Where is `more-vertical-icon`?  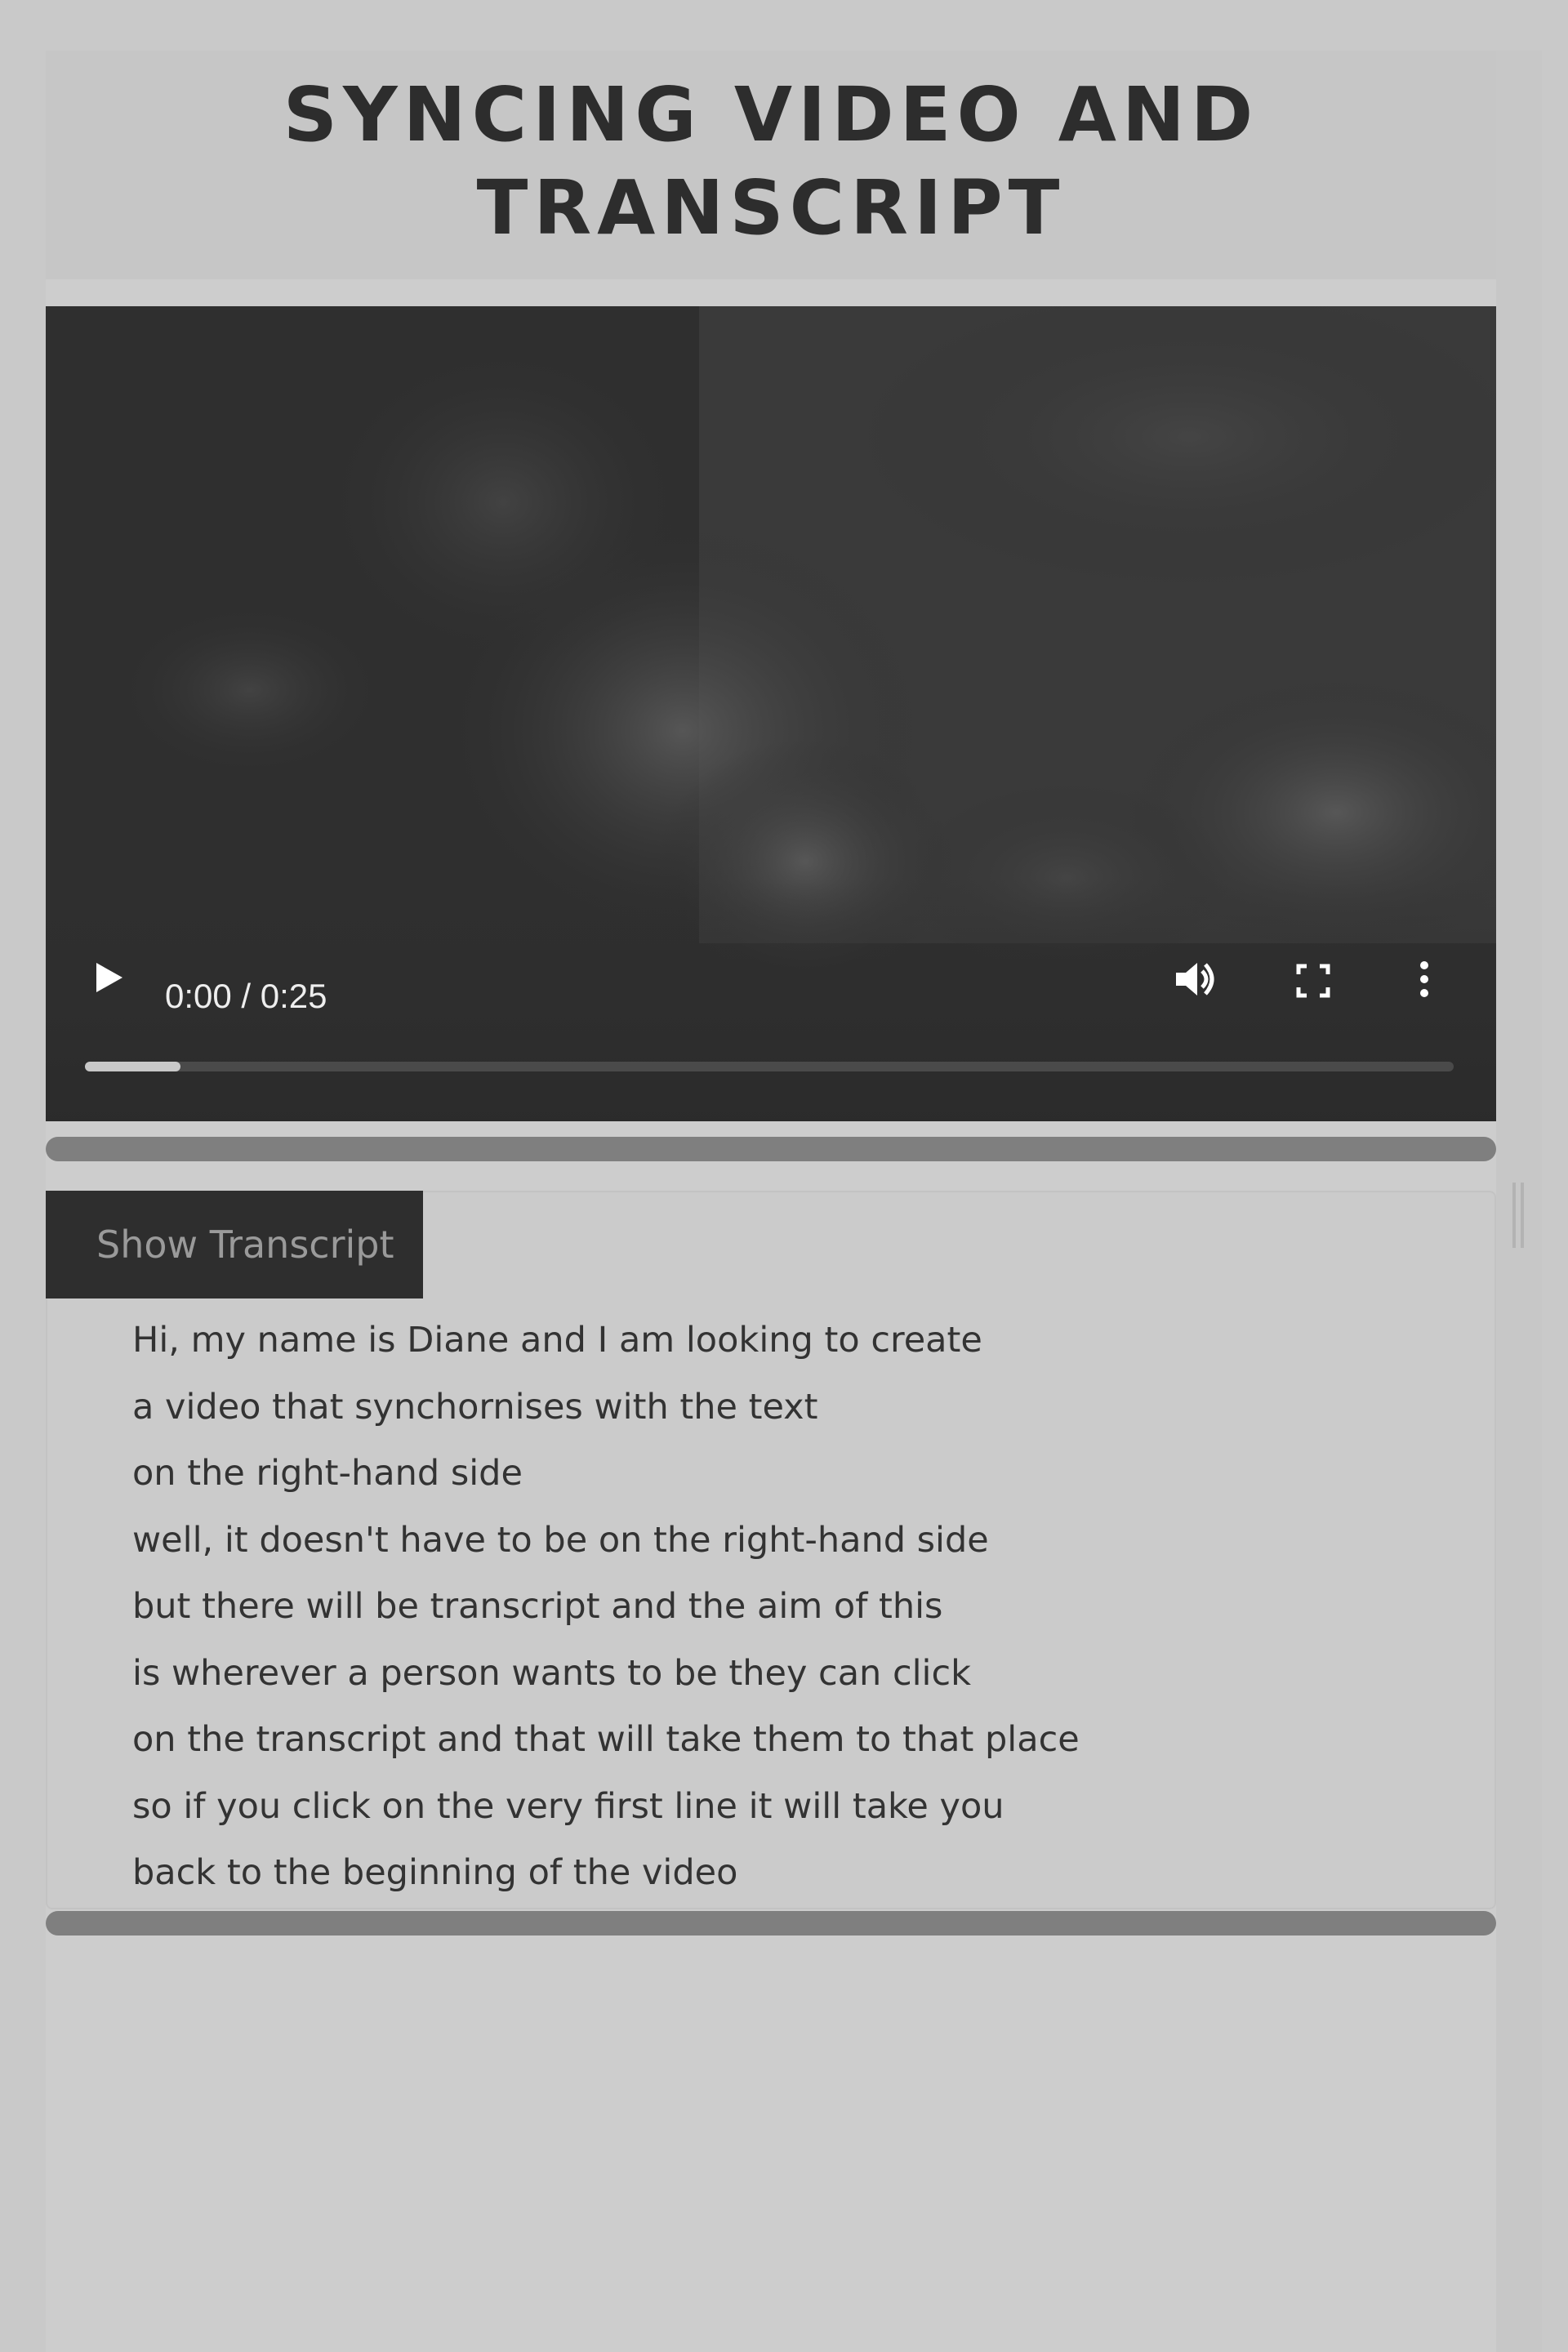
more-vertical-icon is located at coordinates (1424, 981).